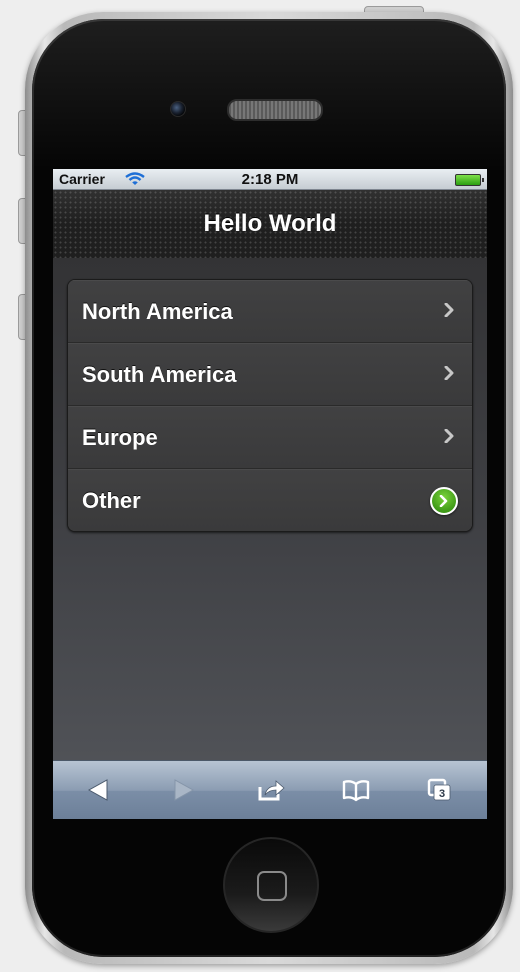  Describe the element at coordinates (111, 500) in the screenshot. I see `list-item-label: Other` at that location.